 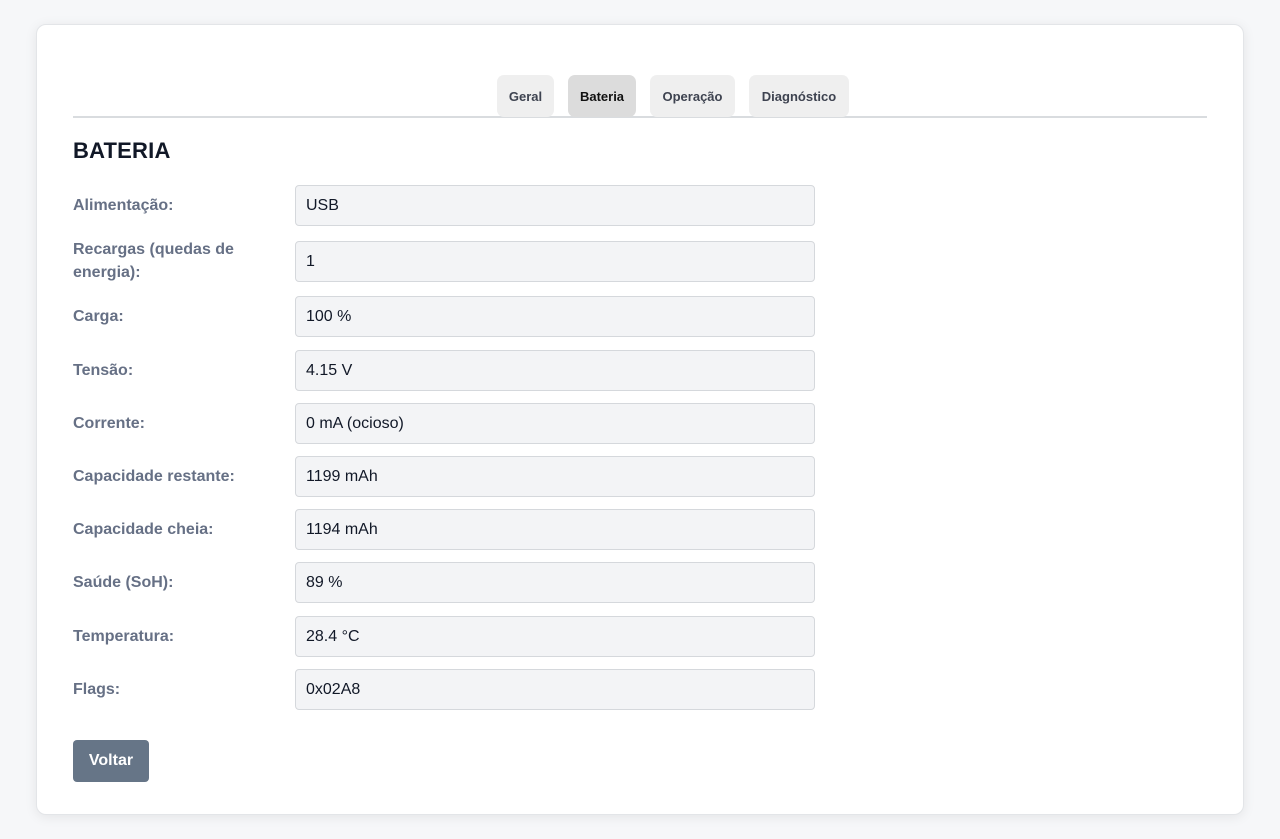 What do you see at coordinates (555, 261) in the screenshot?
I see `field-value-recargas: 1` at bounding box center [555, 261].